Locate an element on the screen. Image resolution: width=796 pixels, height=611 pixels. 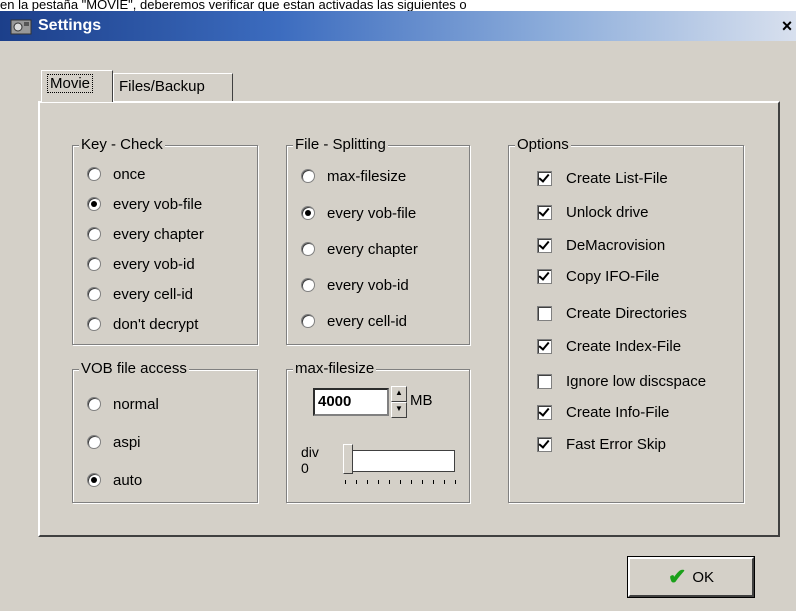
radio-auto: auto is located at coordinates (114, 480).